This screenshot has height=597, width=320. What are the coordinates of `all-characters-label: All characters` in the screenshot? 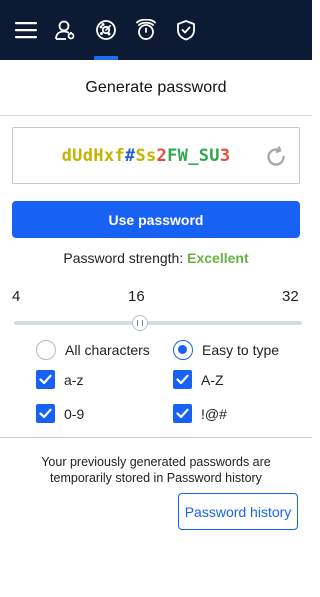 It's located at (107, 350).